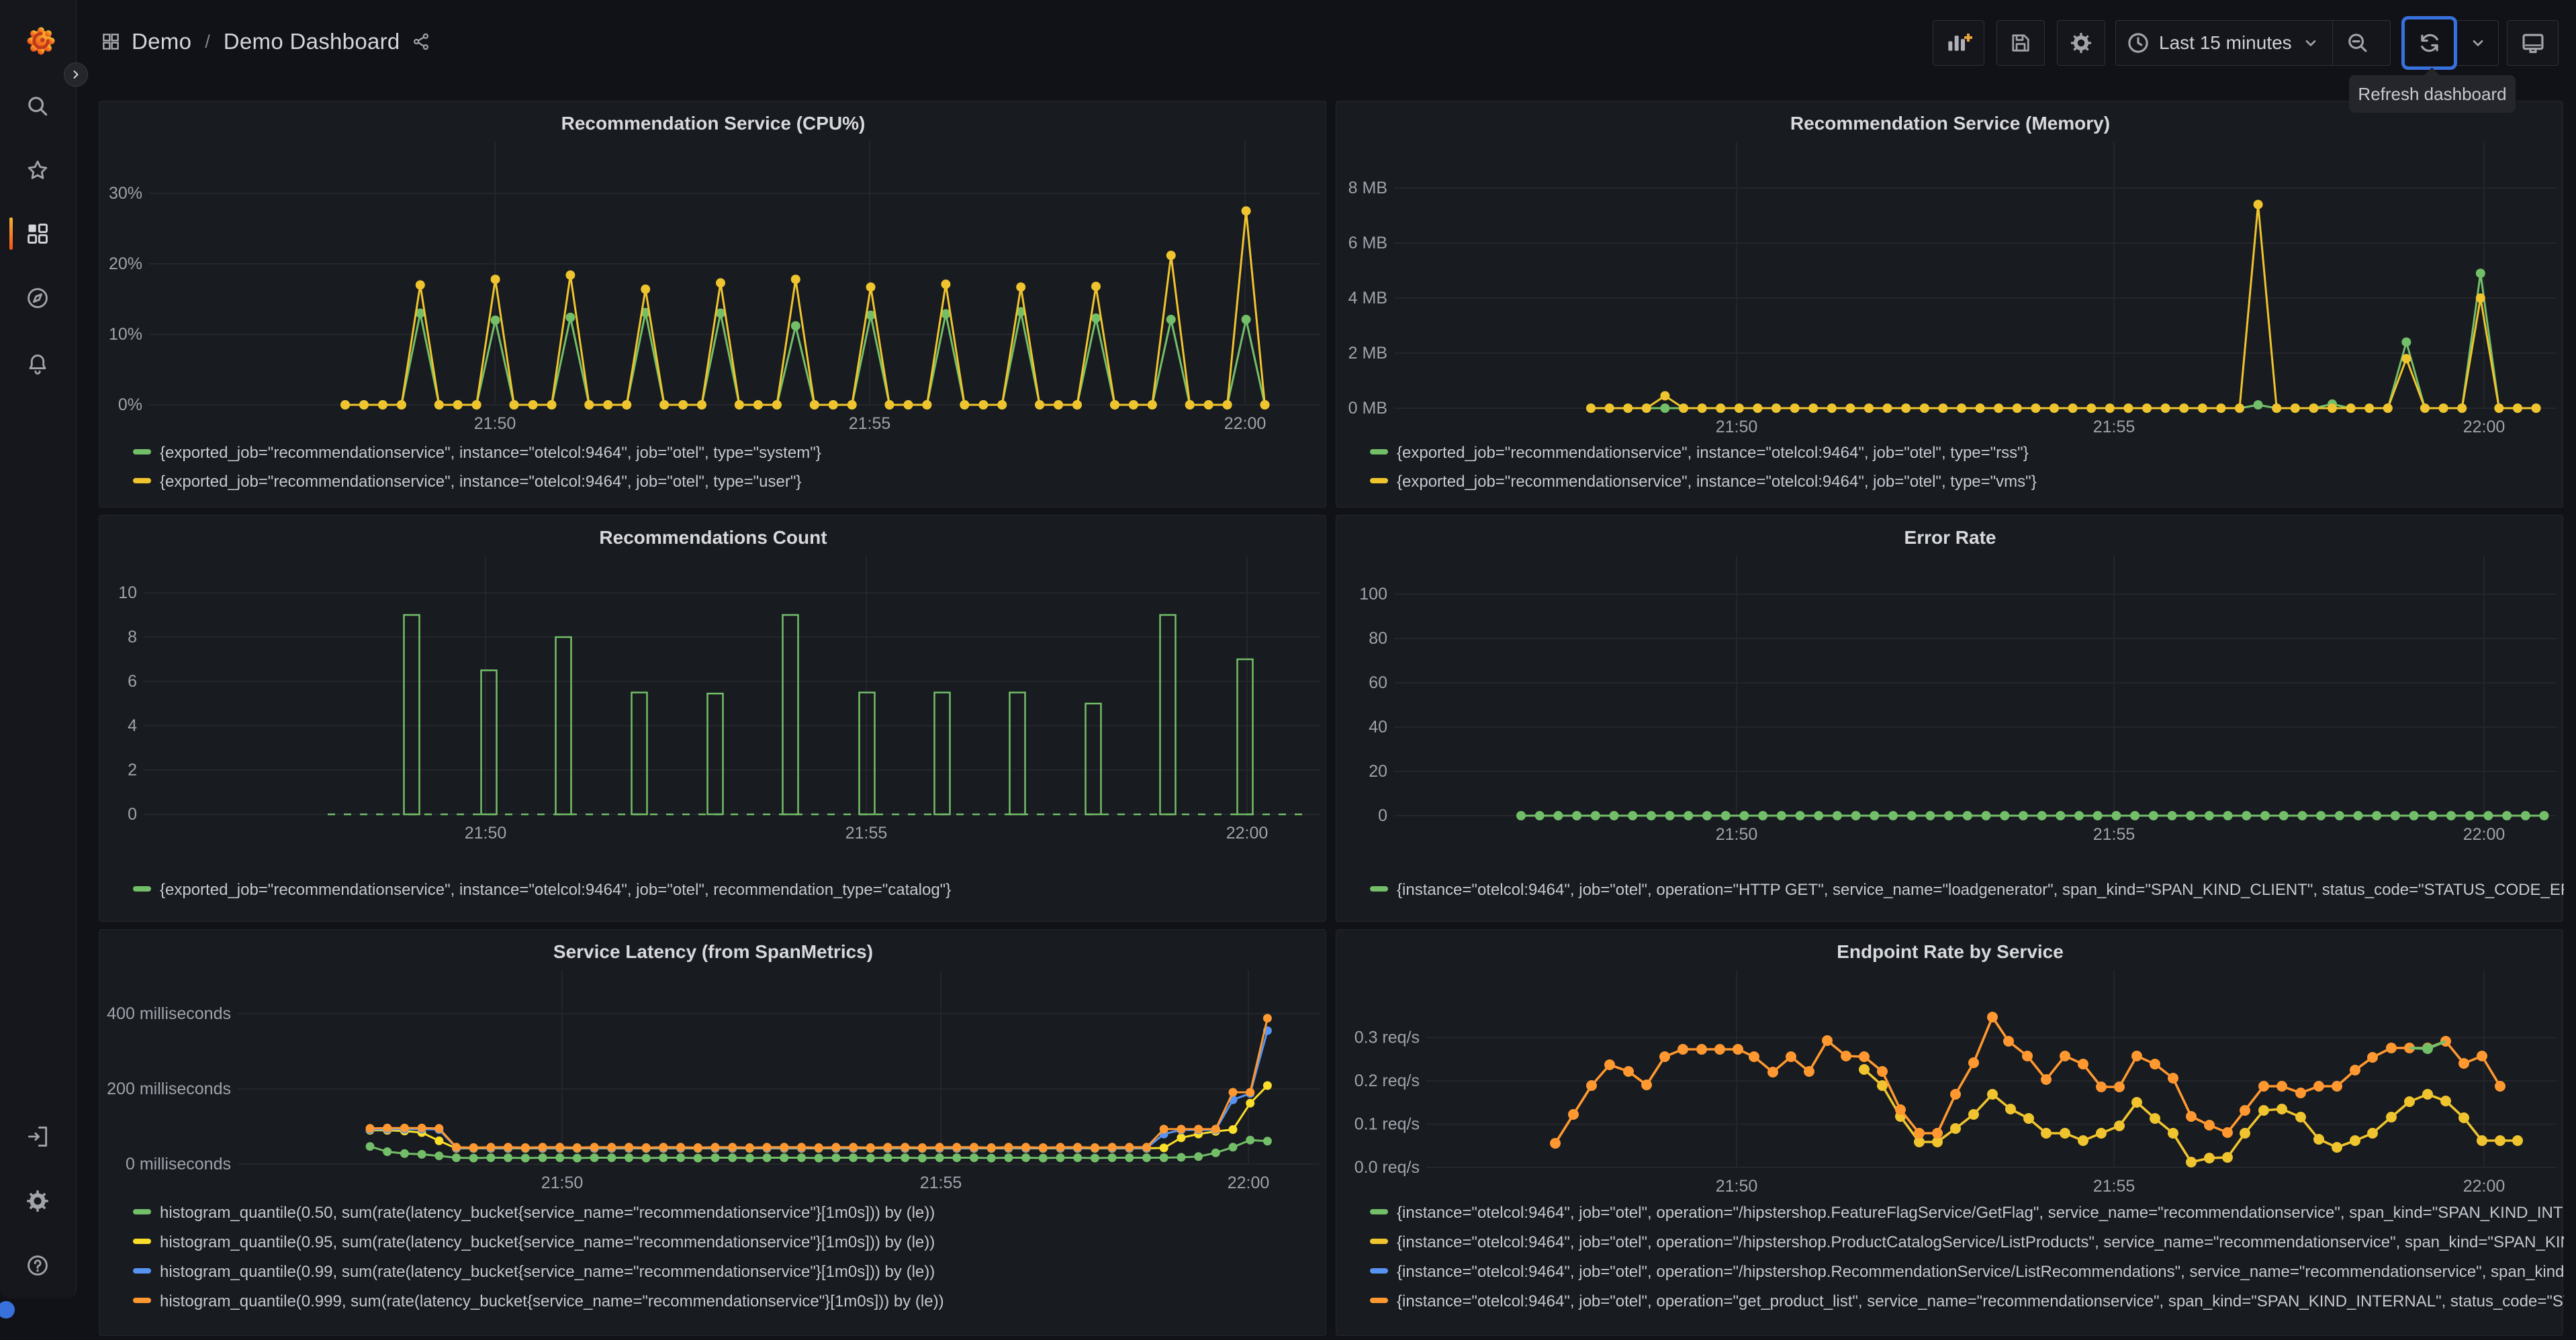  What do you see at coordinates (125, 334) in the screenshot?
I see `svg-text: 10%` at bounding box center [125, 334].